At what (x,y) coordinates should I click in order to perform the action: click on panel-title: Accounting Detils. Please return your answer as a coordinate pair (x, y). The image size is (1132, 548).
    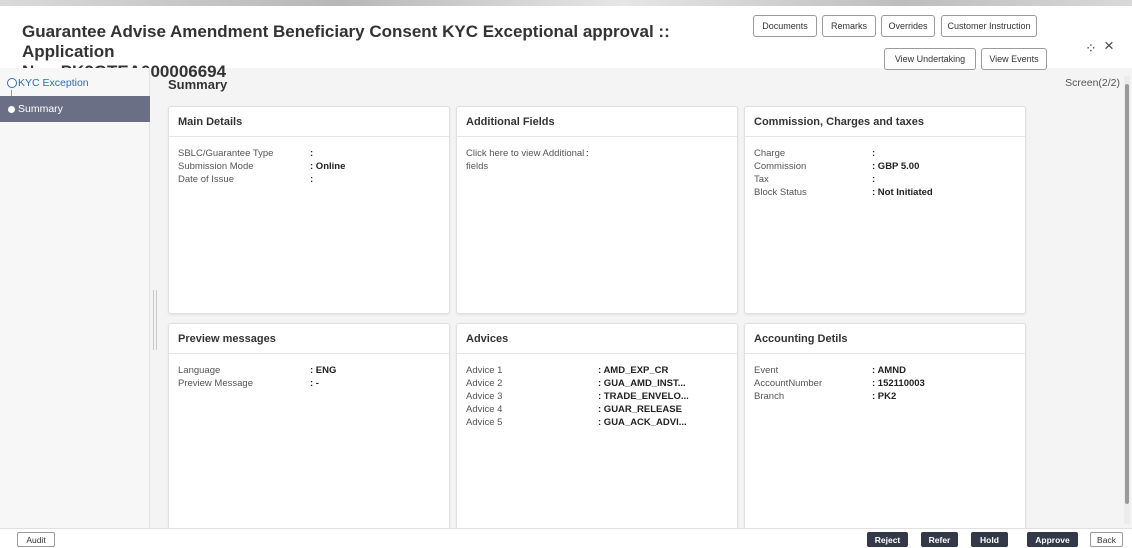
    Looking at the image, I should click on (885, 339).